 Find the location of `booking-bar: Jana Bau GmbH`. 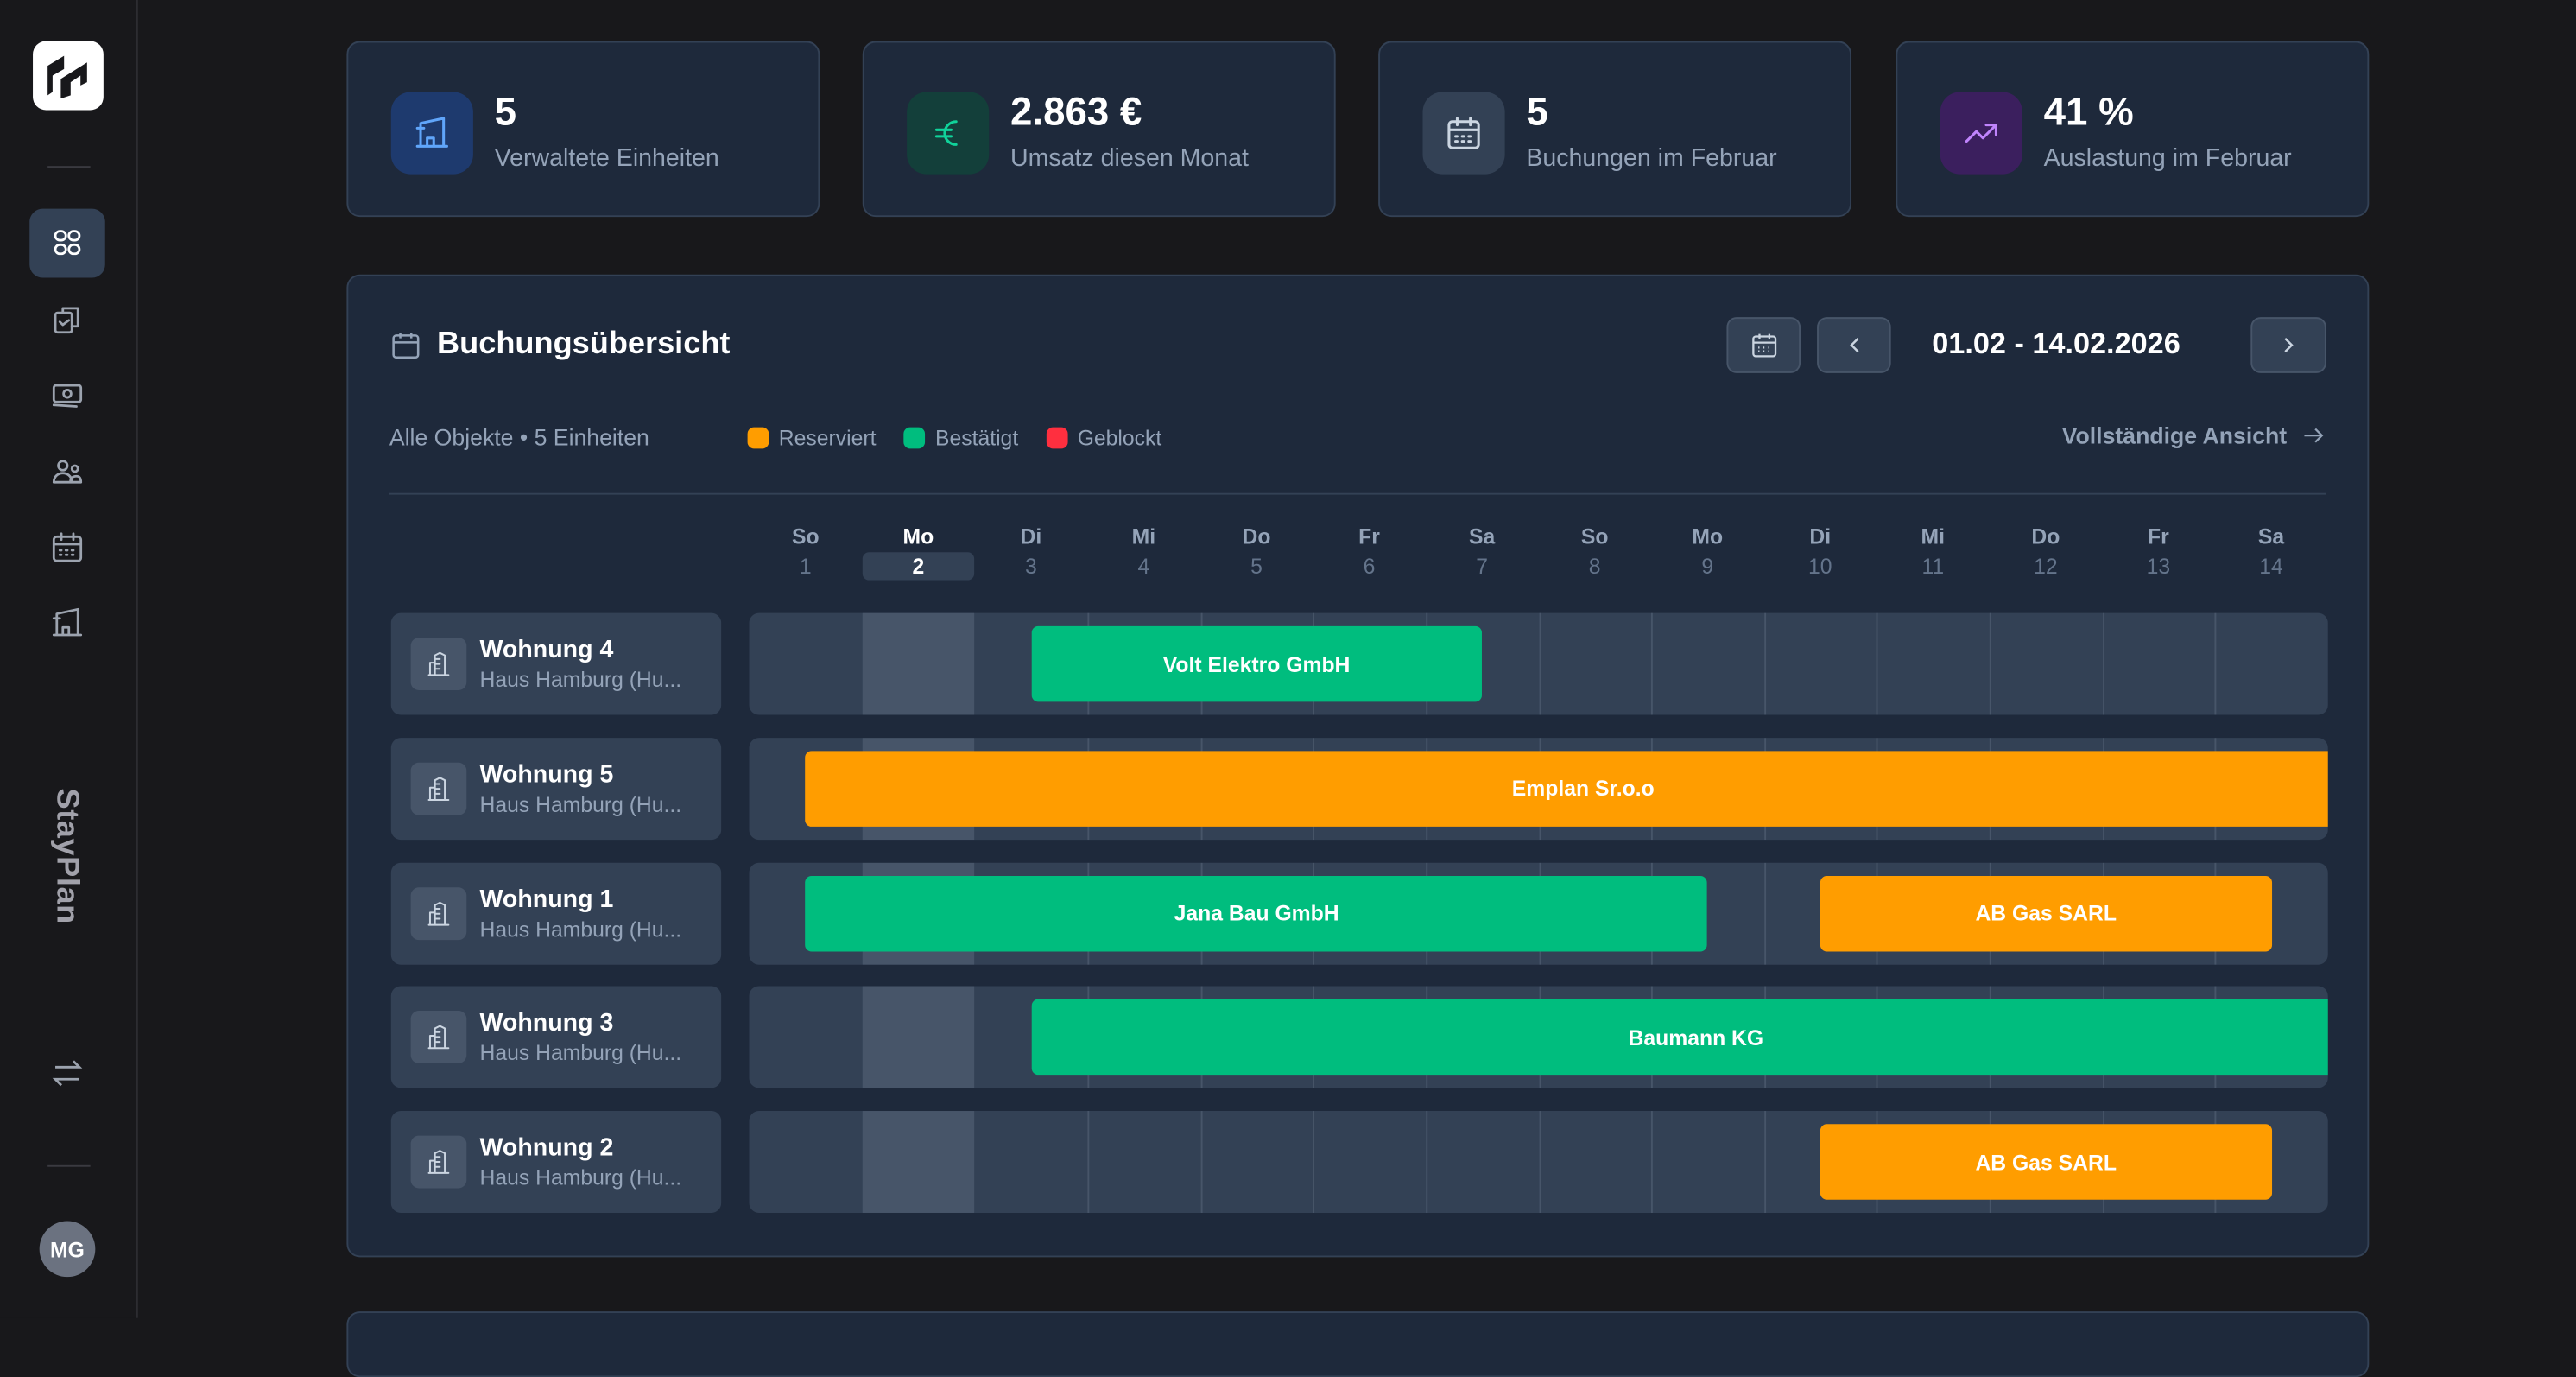

booking-bar: Jana Bau GmbH is located at coordinates (1256, 913).